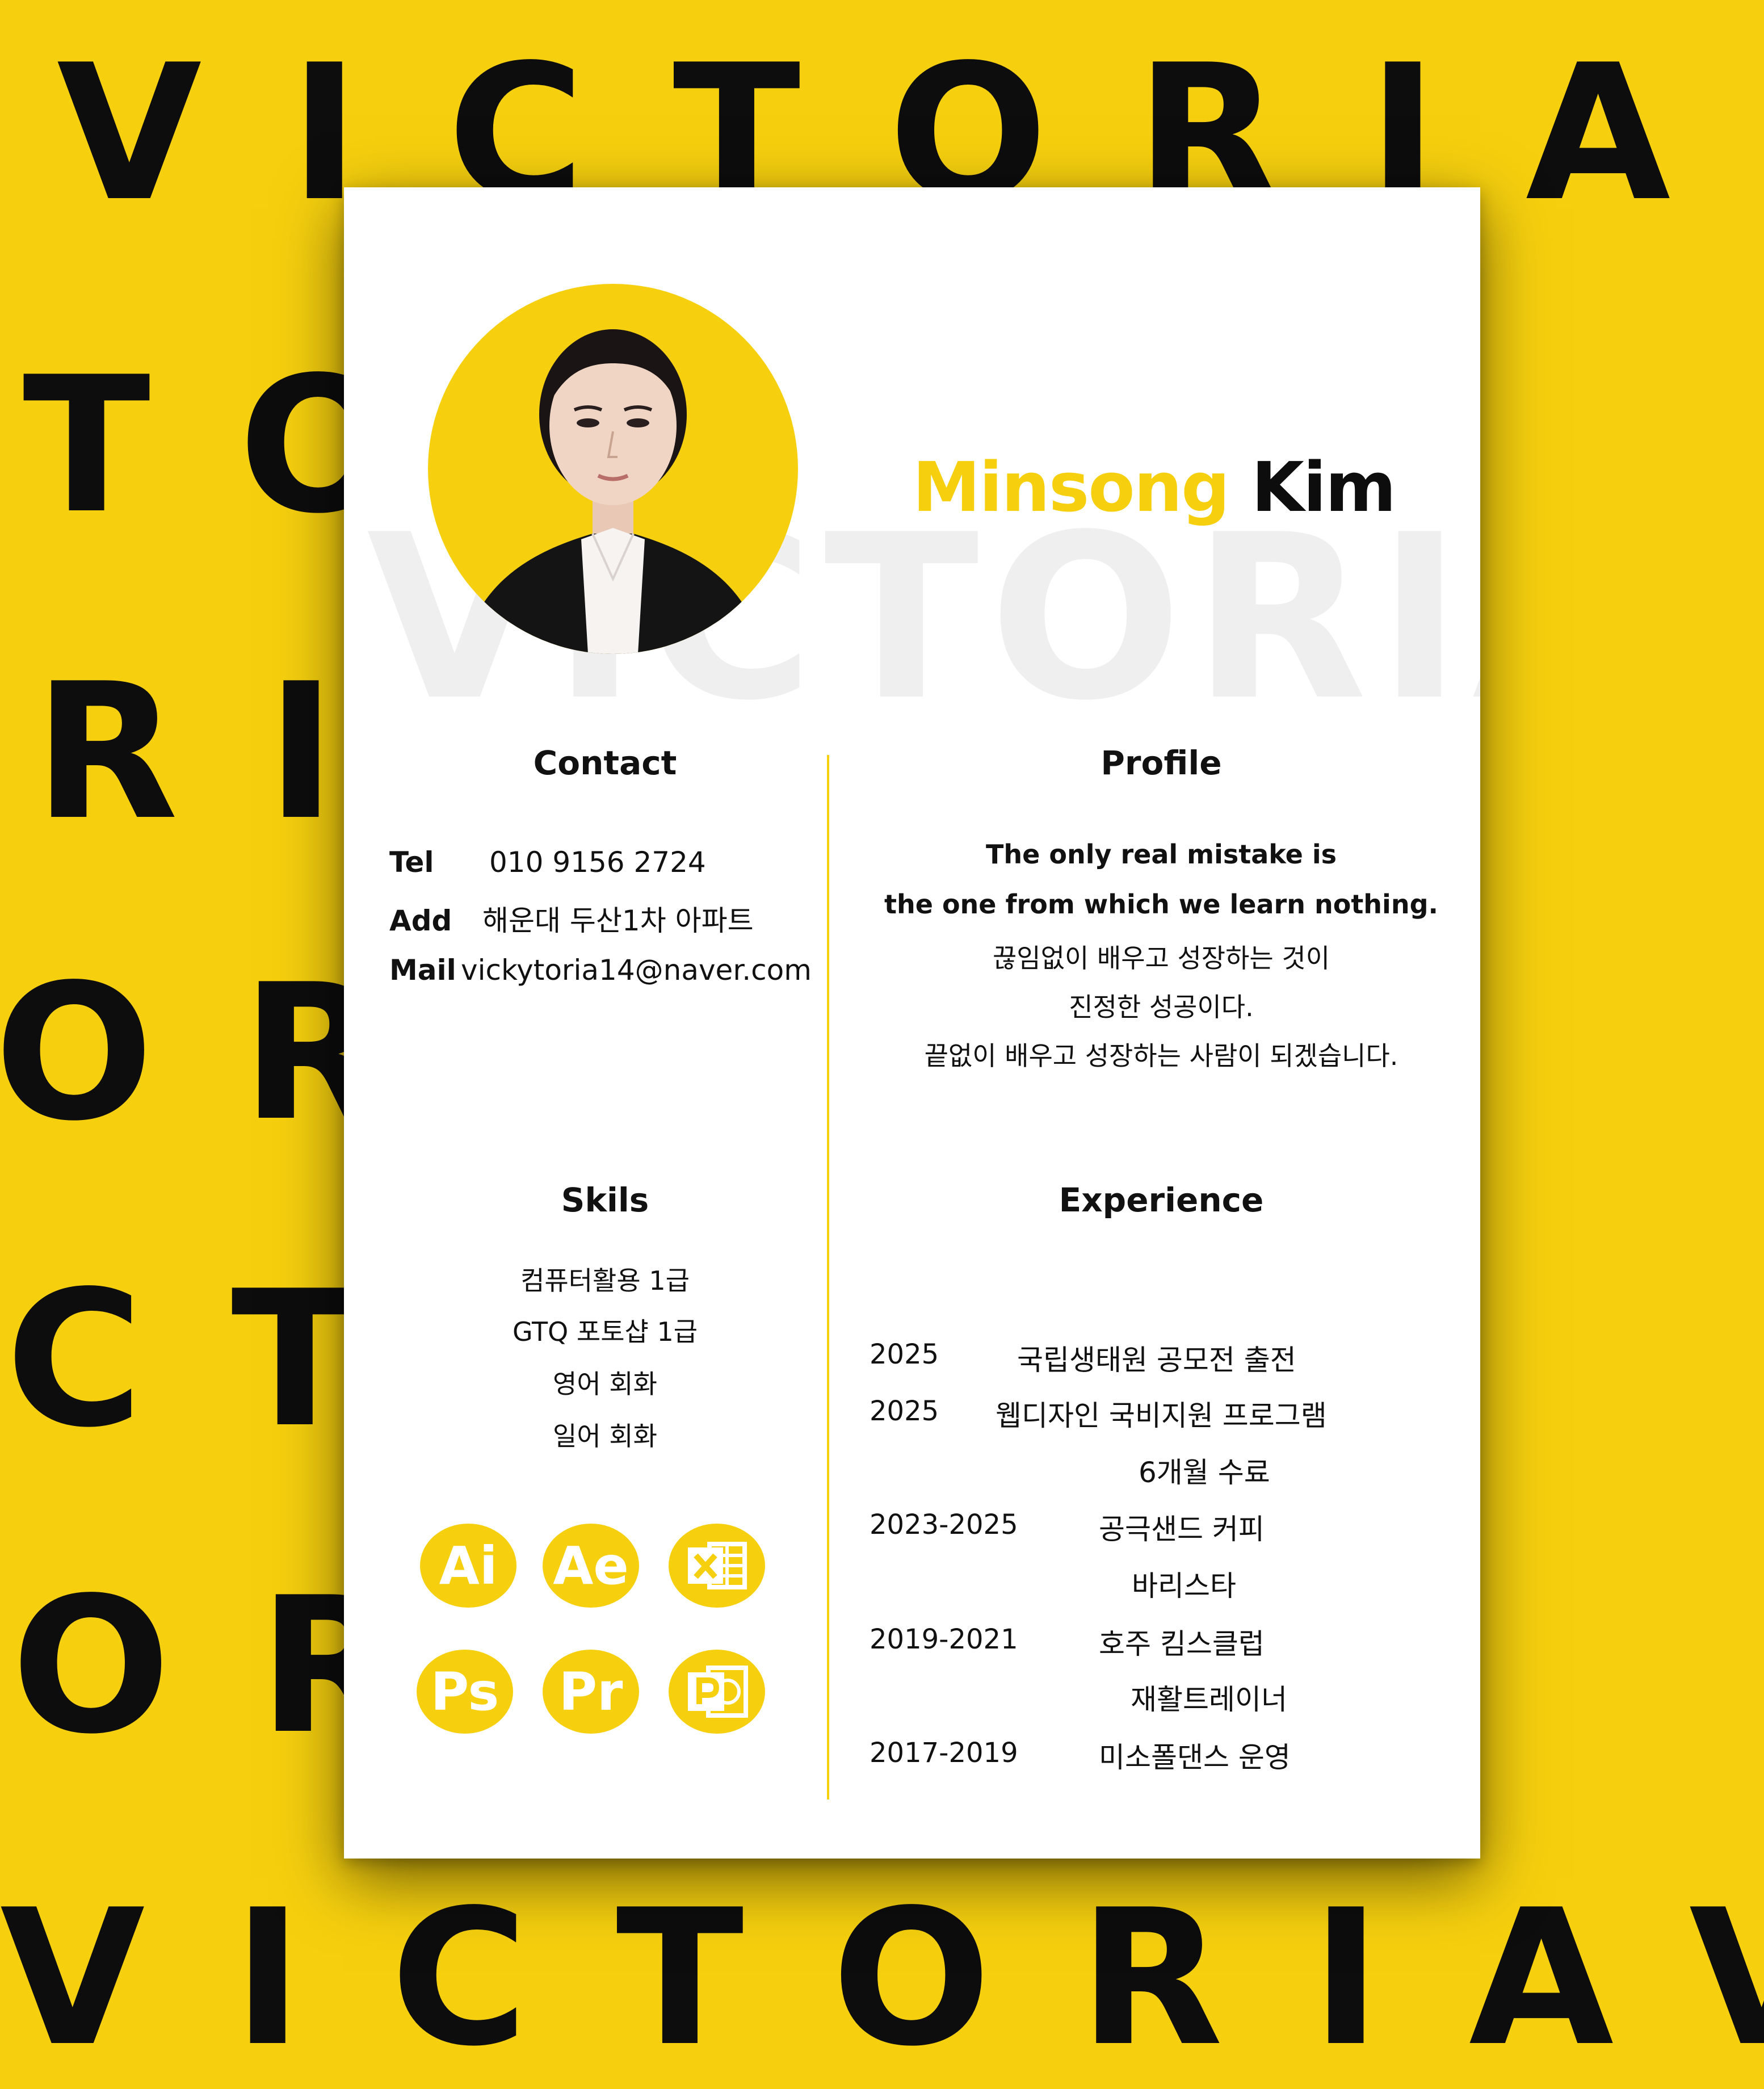 The height and width of the screenshot is (2089, 1764). I want to click on contact-heading: Contact, so click(605, 763).